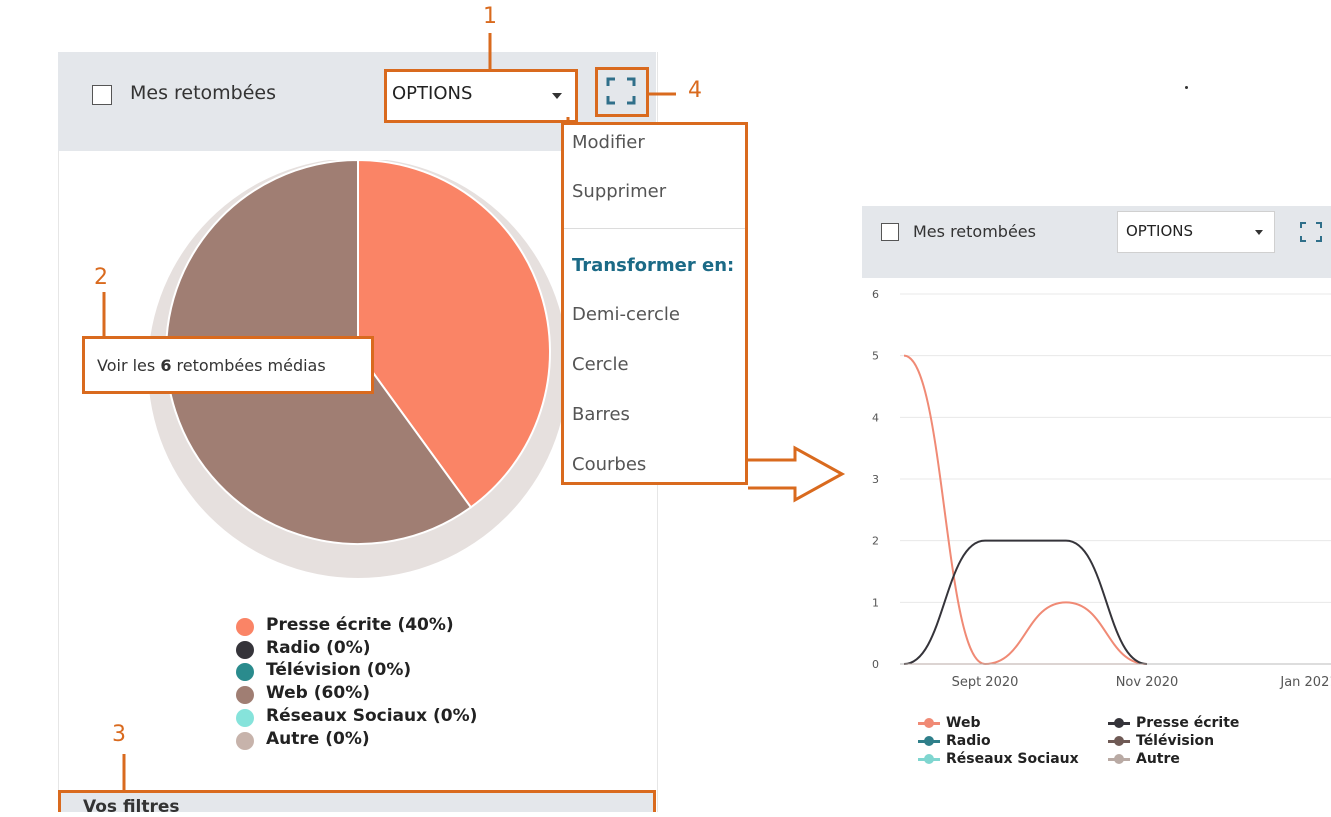  What do you see at coordinates (248, 365) in the screenshot?
I see `tooltip-suffix: retombées médias` at bounding box center [248, 365].